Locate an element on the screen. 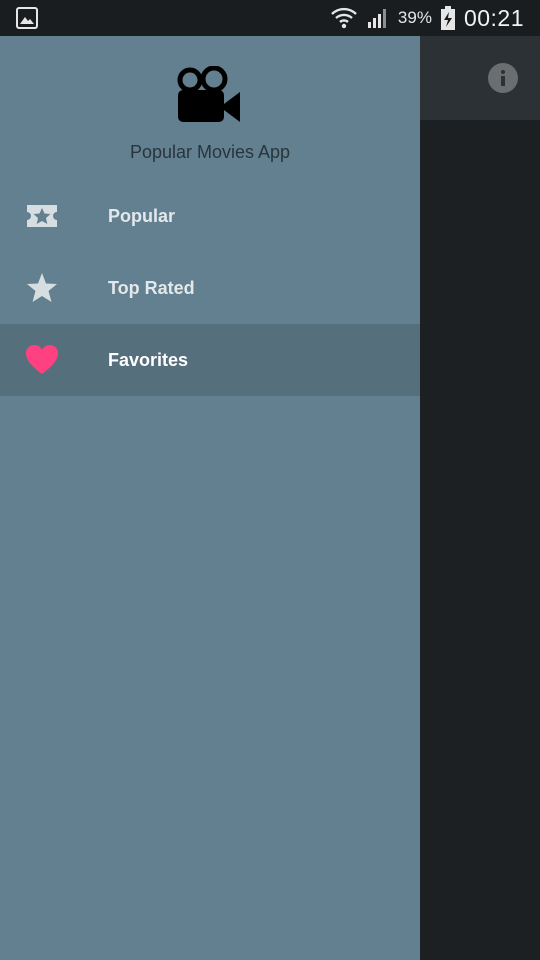  battery-percent: 39% is located at coordinates (414, 17).